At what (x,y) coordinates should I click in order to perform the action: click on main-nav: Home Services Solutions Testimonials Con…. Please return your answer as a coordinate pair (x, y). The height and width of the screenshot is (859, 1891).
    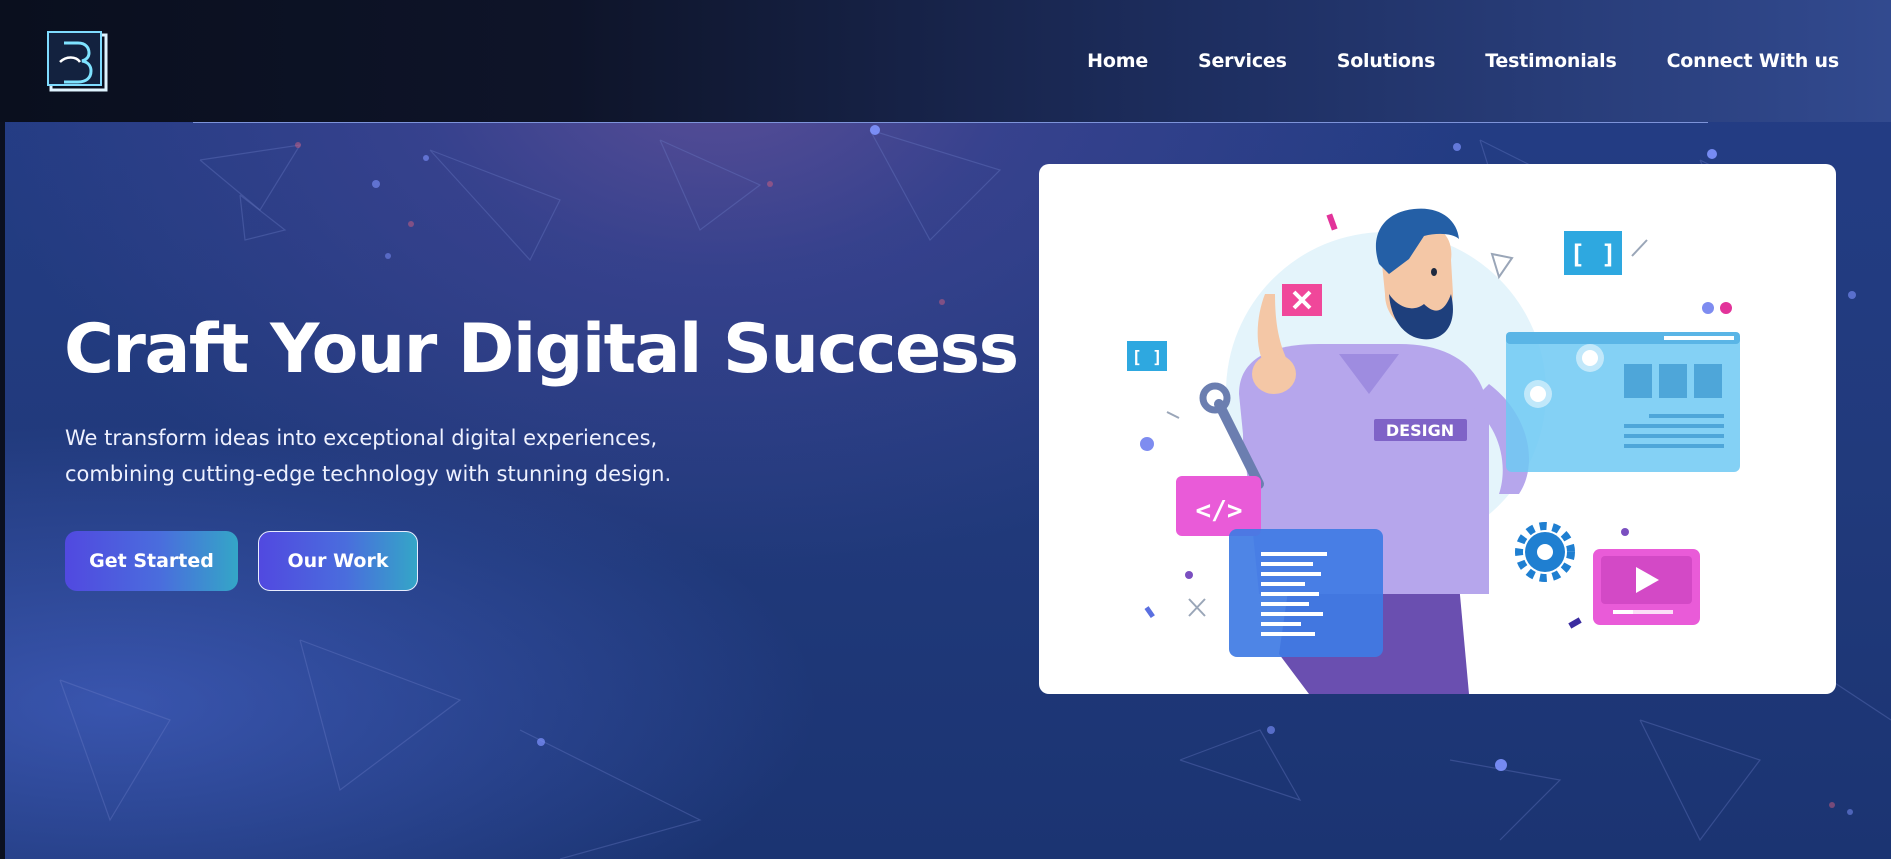
    Looking at the image, I should click on (1463, 61).